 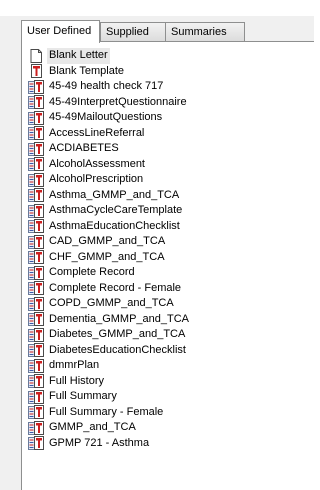 What do you see at coordinates (114, 225) in the screenshot?
I see `template-label: AsthmaEducationChecklist` at bounding box center [114, 225].